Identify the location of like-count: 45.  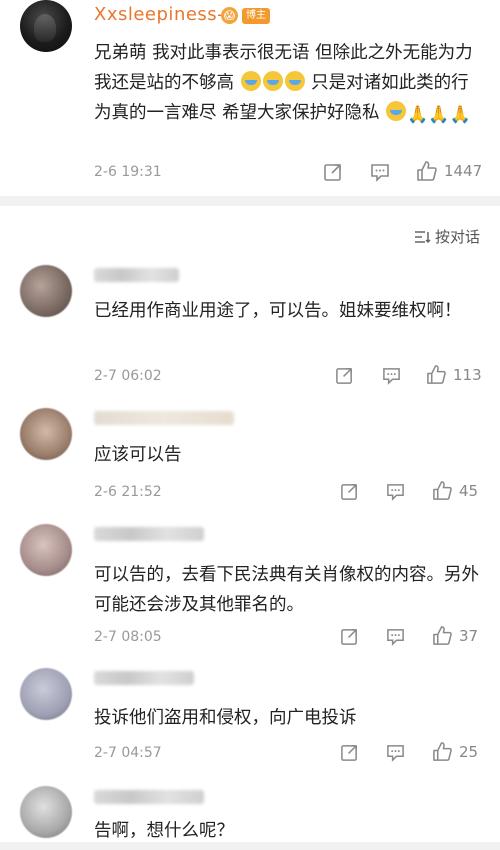
(469, 490).